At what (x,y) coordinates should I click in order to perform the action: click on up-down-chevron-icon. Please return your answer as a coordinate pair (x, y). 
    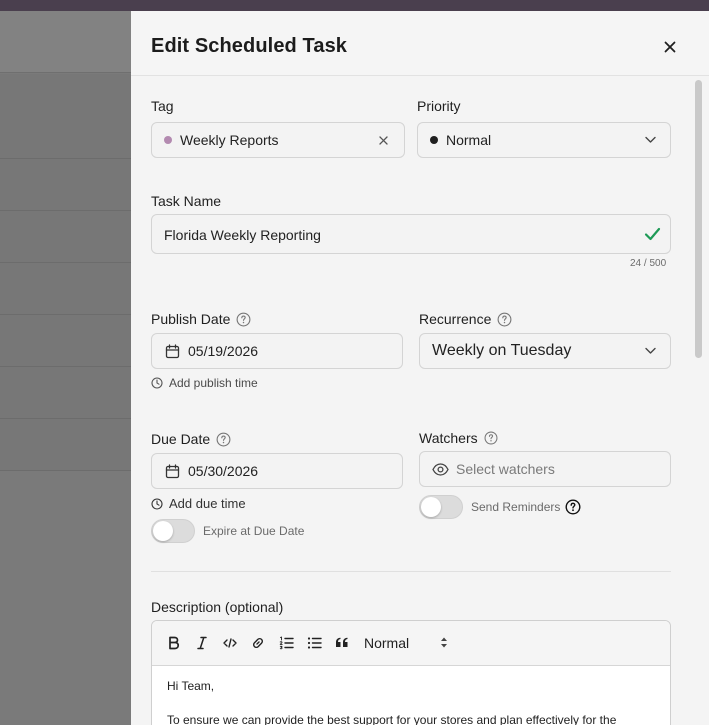
    Looking at the image, I should click on (444, 642).